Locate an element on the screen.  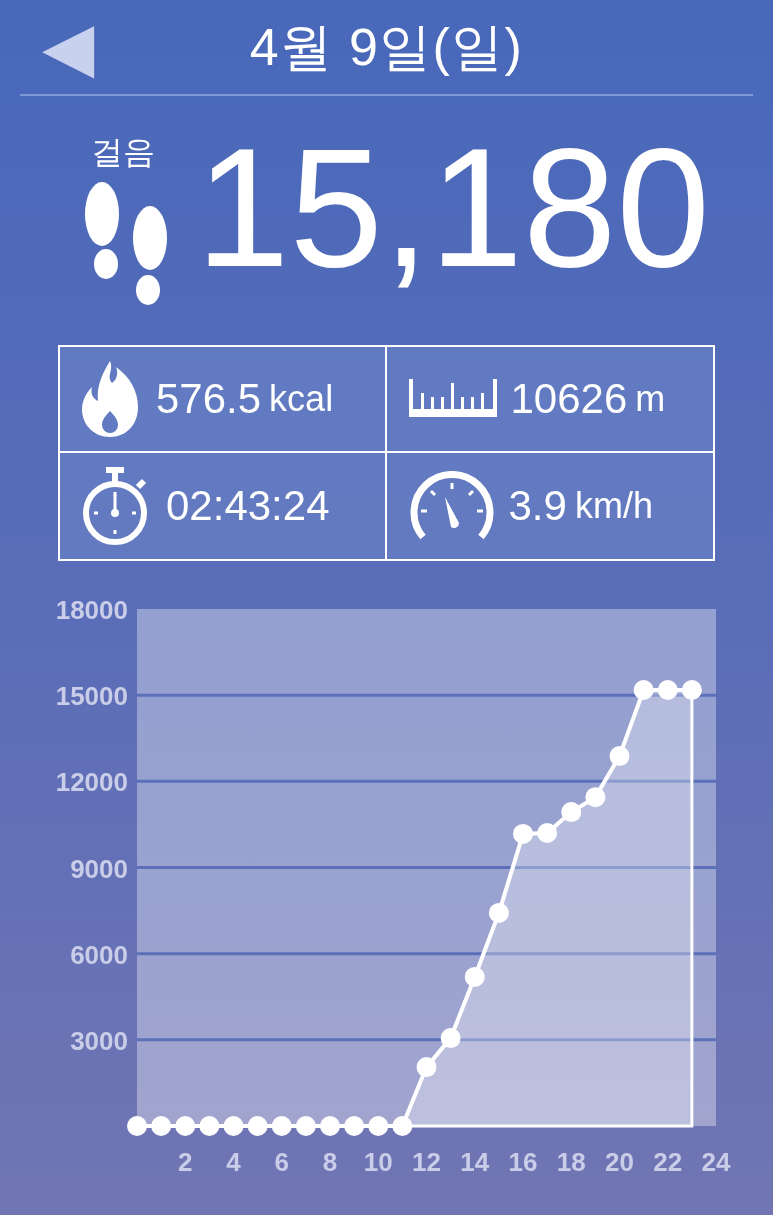
x-axis-label: 24 is located at coordinates (716, 1162).